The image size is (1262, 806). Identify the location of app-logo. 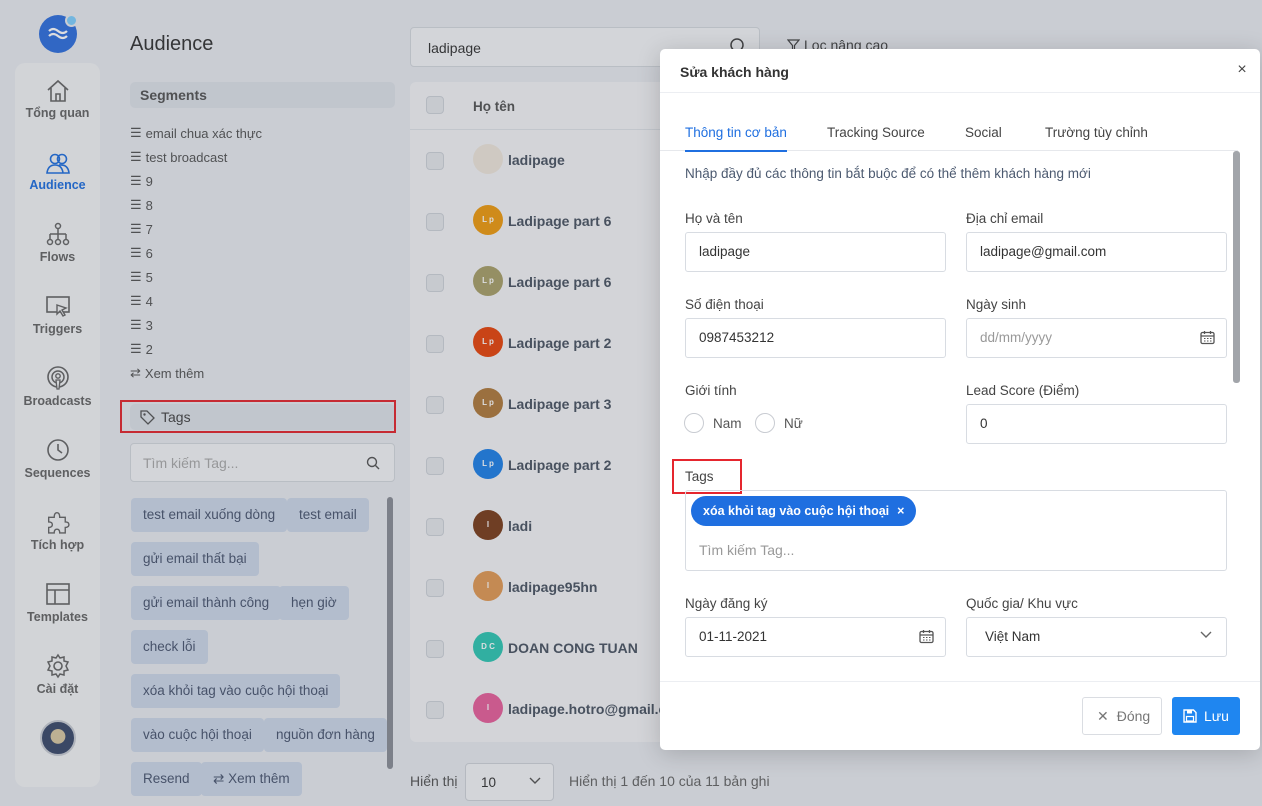
(58, 33).